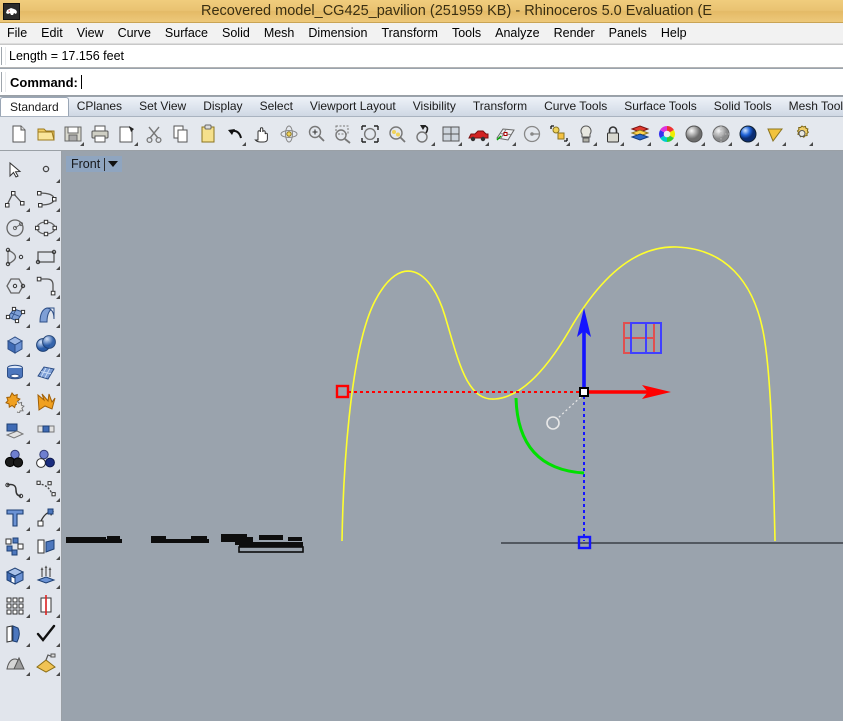 The height and width of the screenshot is (721, 843). I want to click on extrude-surface-icon, so click(46, 314).